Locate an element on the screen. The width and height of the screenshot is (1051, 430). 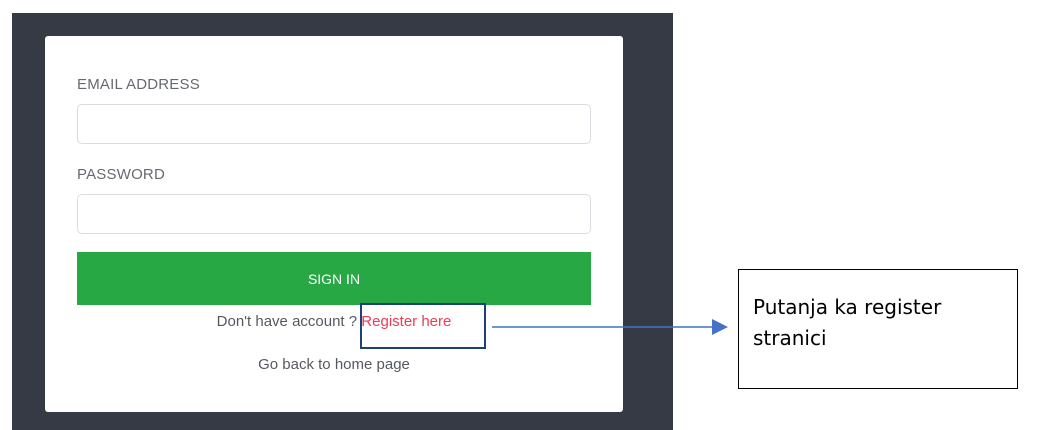
arrow-head-icon is located at coordinates (720, 327).